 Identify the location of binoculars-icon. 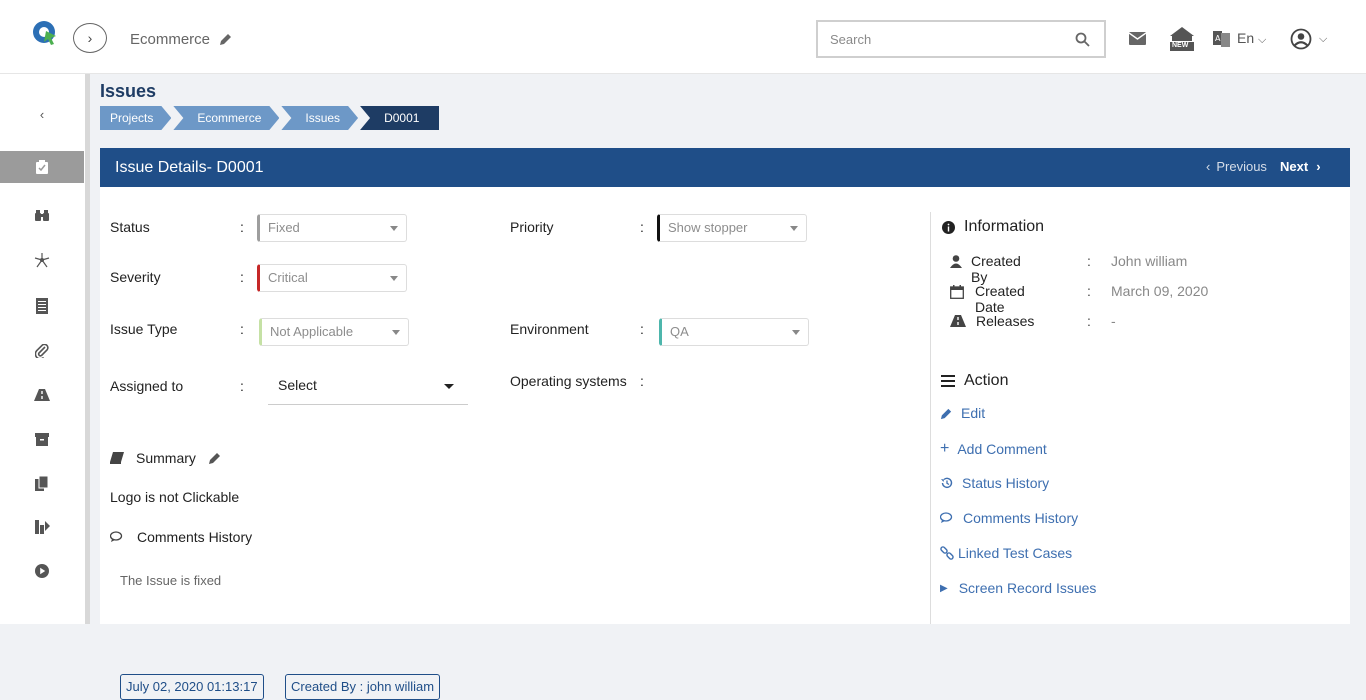
(42, 215).